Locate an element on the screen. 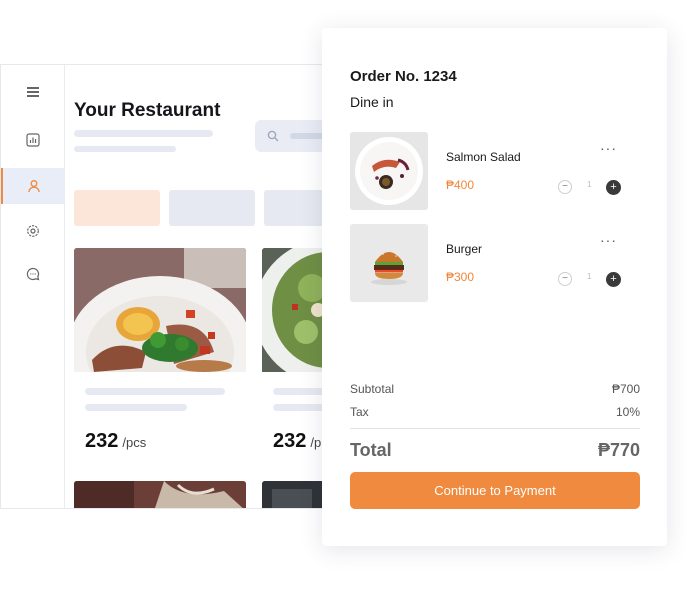  tax-value: 10% is located at coordinates (627, 412).